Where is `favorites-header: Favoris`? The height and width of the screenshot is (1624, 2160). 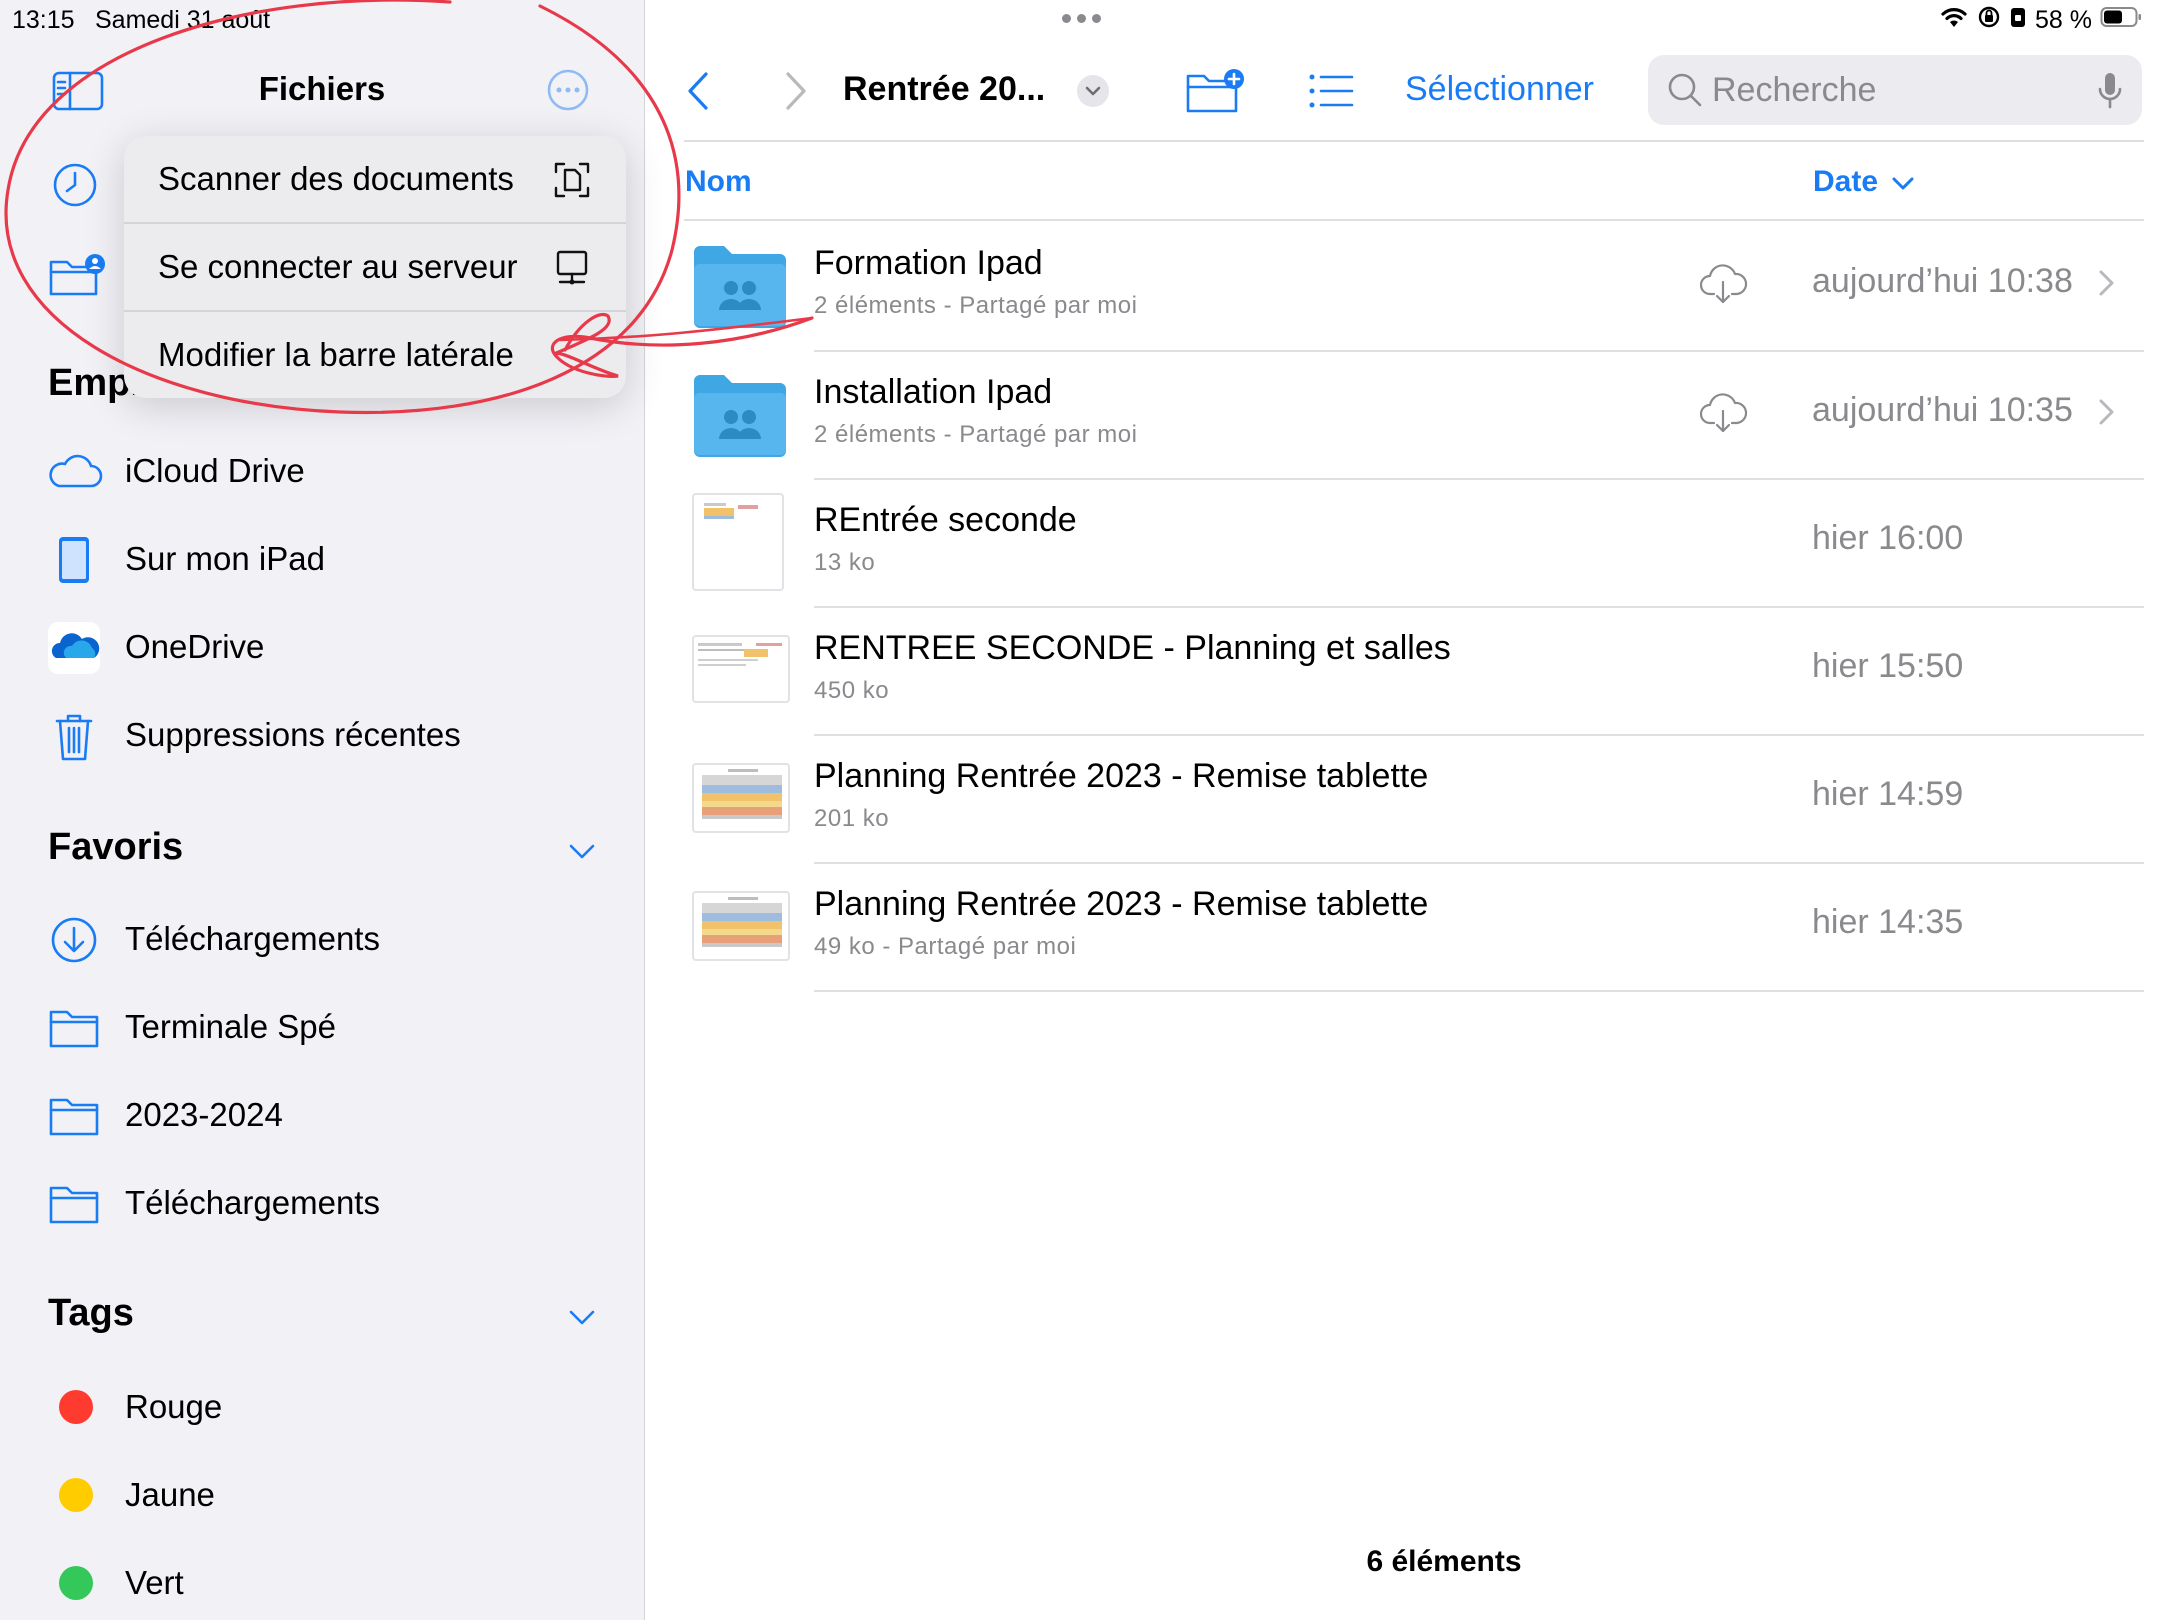
favorites-header: Favoris is located at coordinates (115, 847).